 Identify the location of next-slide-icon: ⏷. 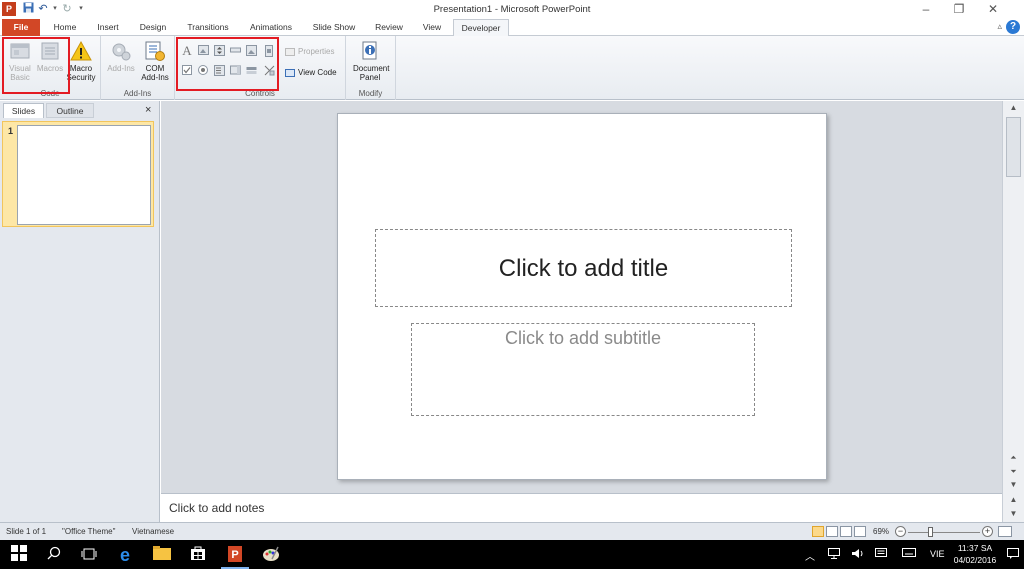
(1013, 472).